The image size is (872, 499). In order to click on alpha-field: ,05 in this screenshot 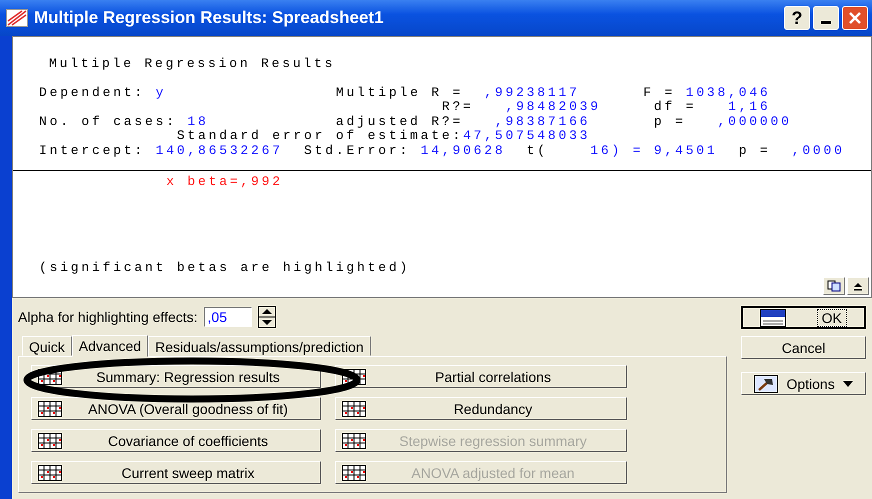, I will do `click(228, 317)`.